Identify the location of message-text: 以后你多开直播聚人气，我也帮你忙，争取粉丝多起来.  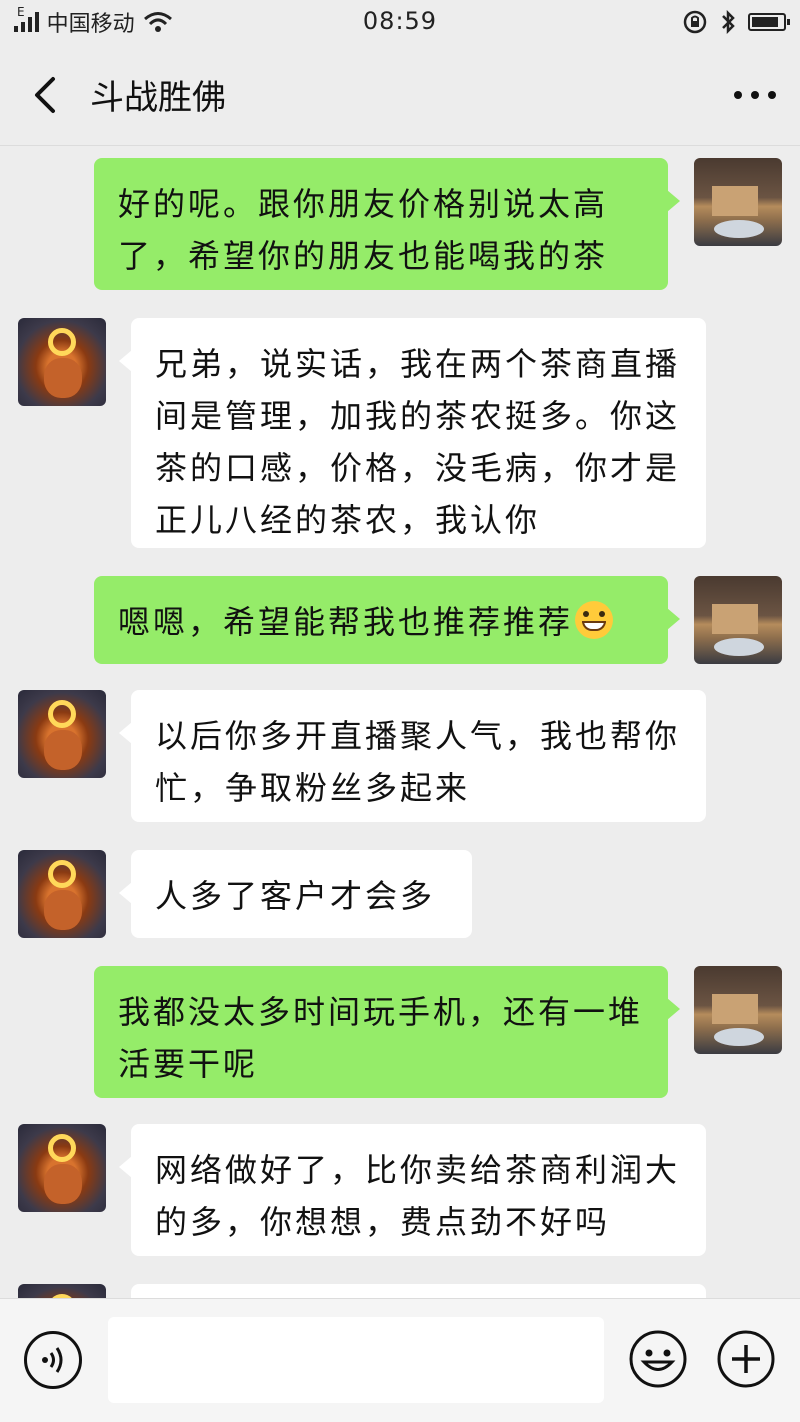
(418, 762).